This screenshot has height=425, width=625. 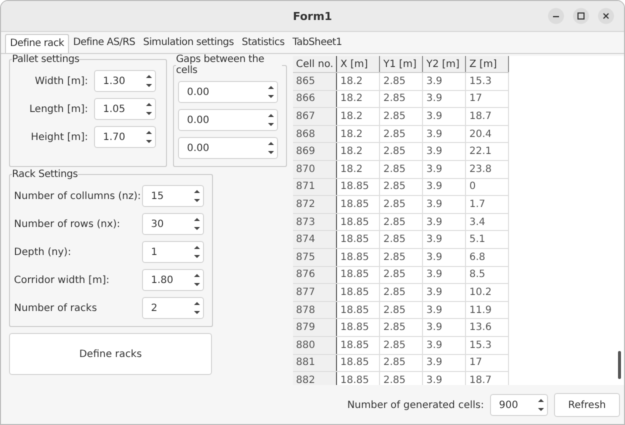 What do you see at coordinates (606, 16) in the screenshot?
I see `close-icon` at bounding box center [606, 16].